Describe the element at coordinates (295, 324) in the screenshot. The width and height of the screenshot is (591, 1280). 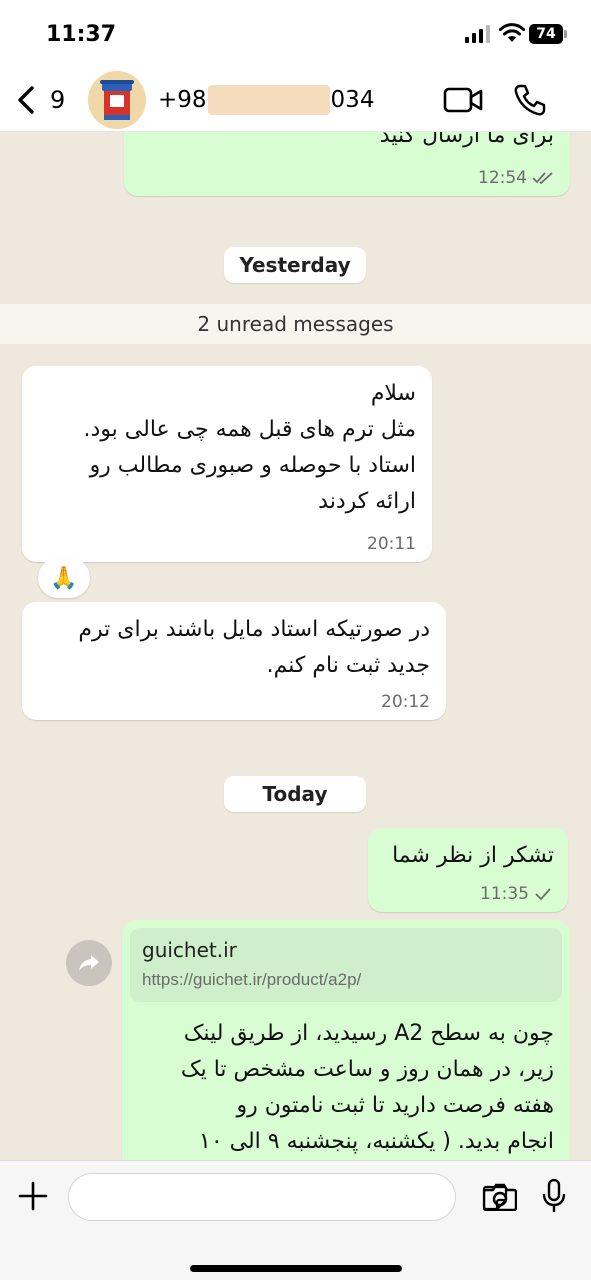
I see `unread-divider: 2 unread messages` at that location.